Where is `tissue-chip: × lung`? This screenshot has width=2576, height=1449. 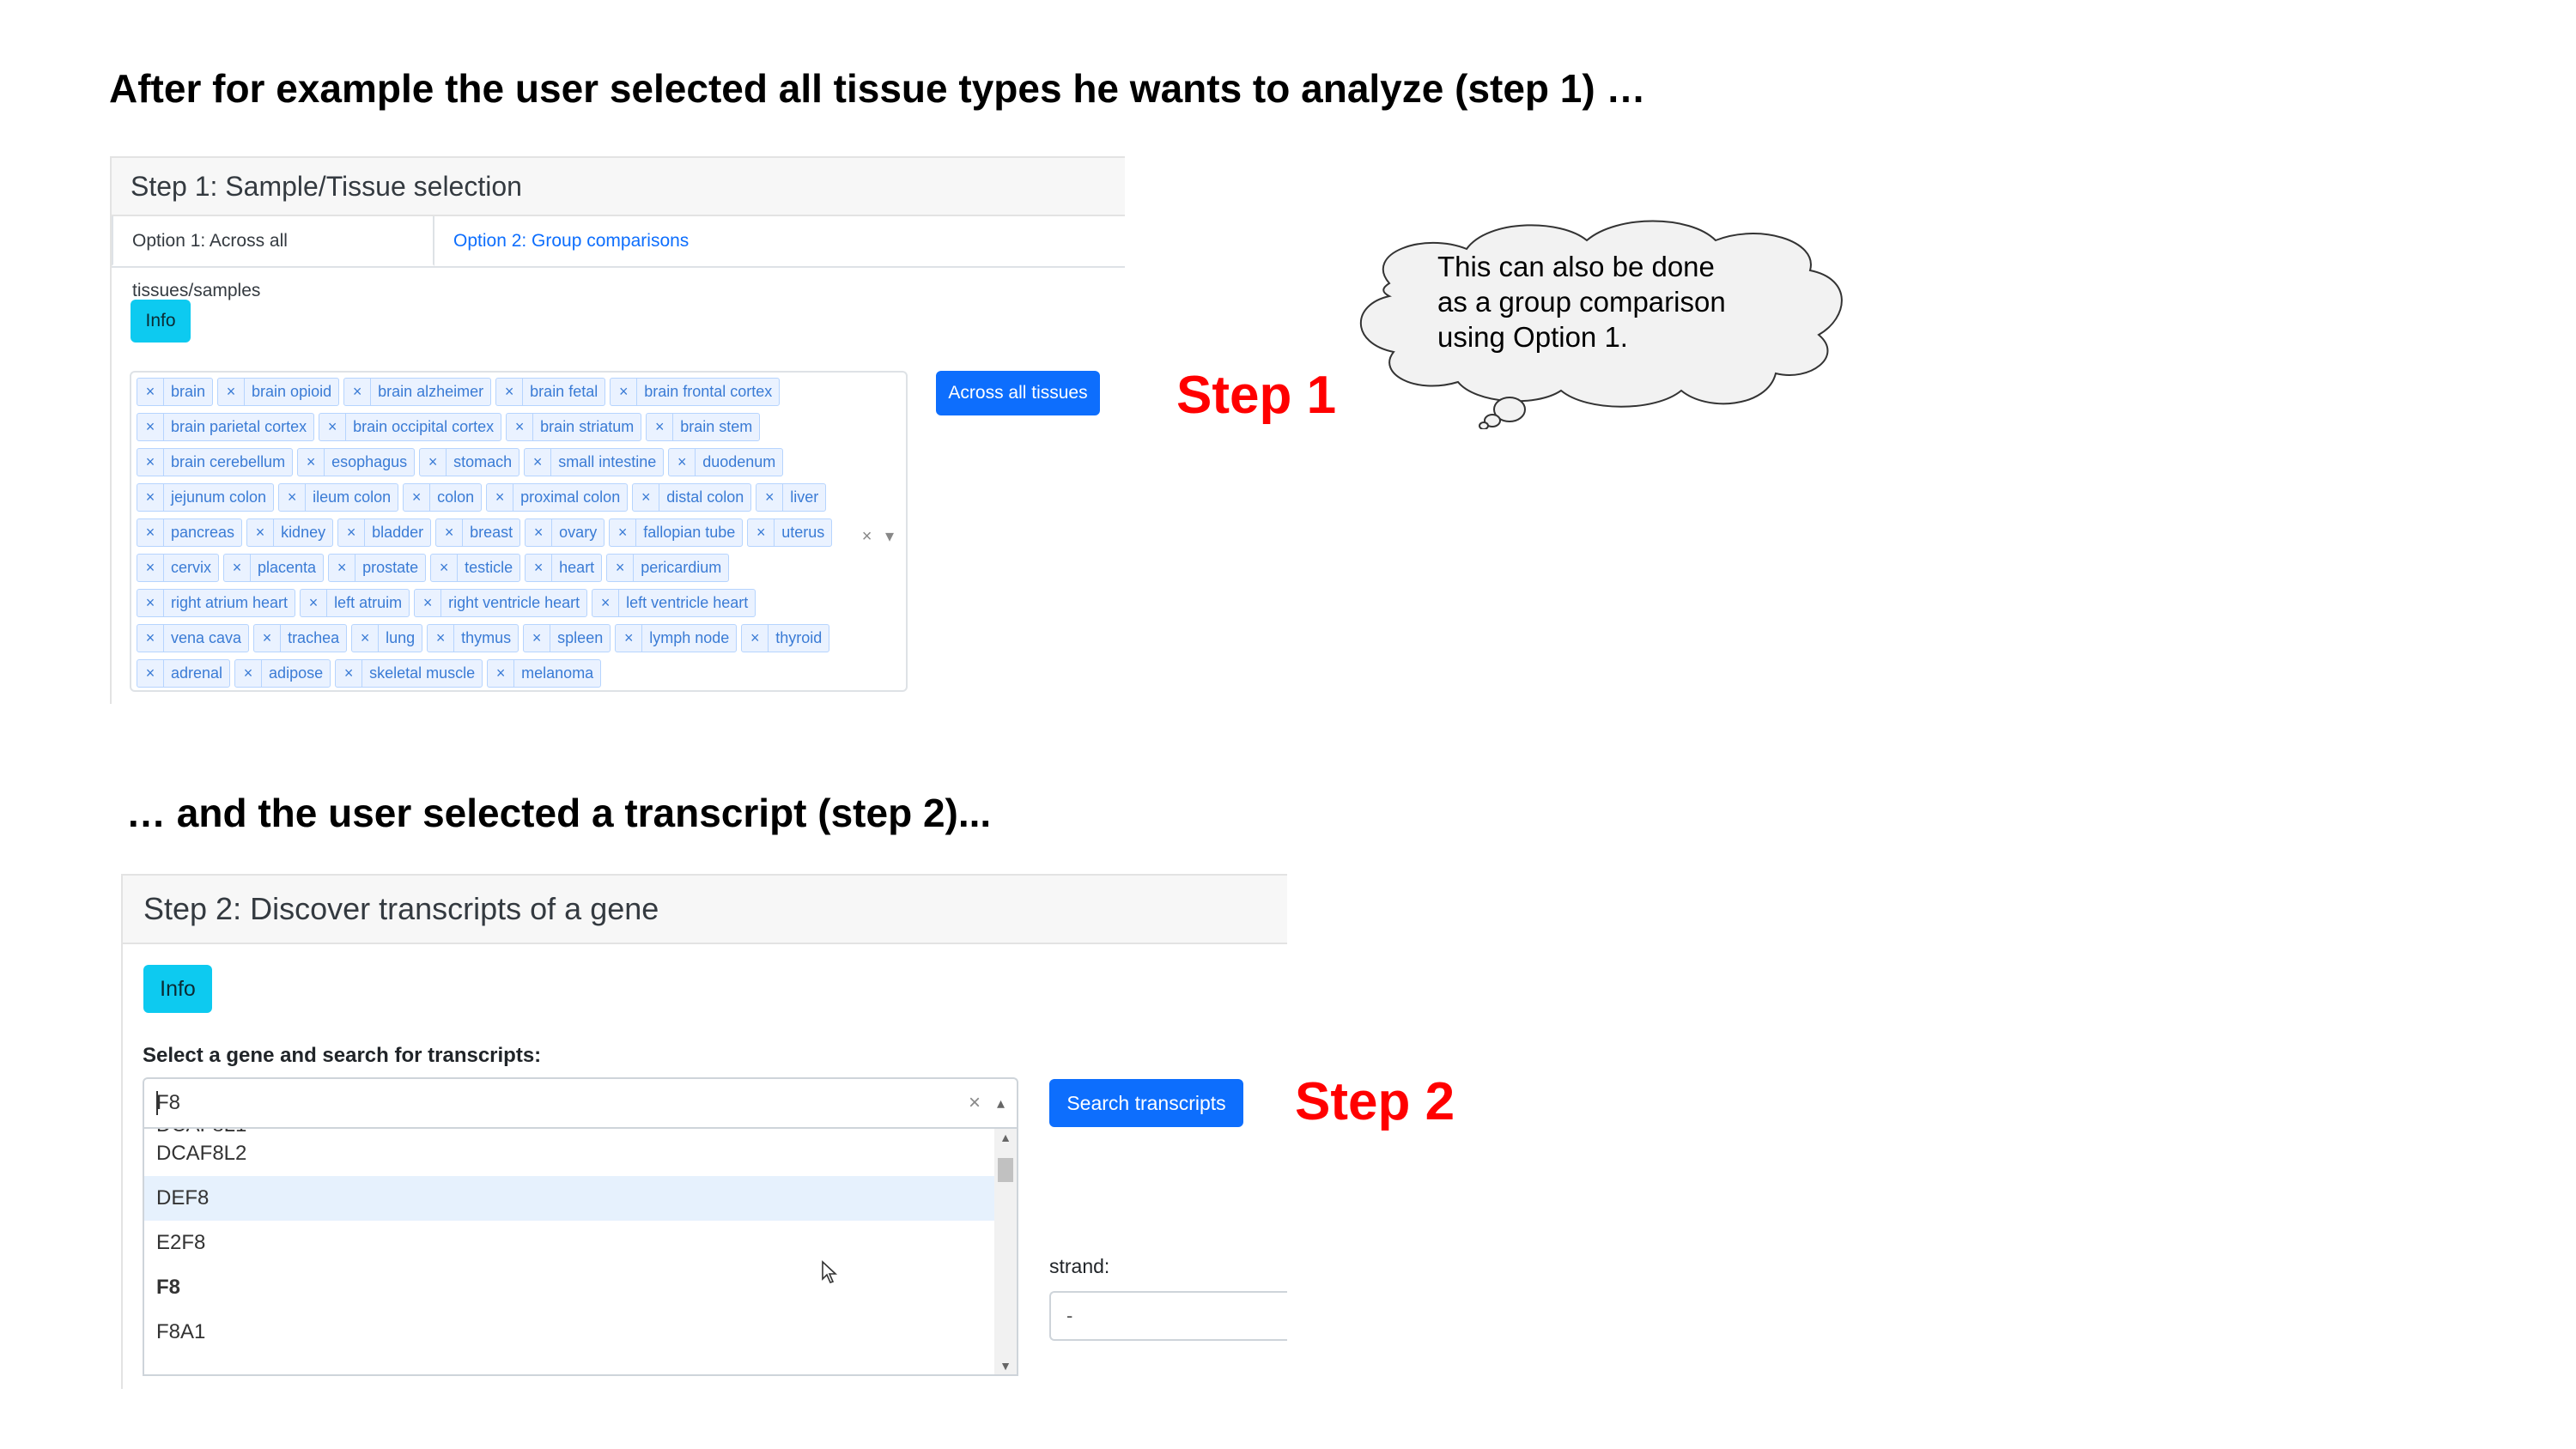
tissue-chip: × lung is located at coordinates (387, 638).